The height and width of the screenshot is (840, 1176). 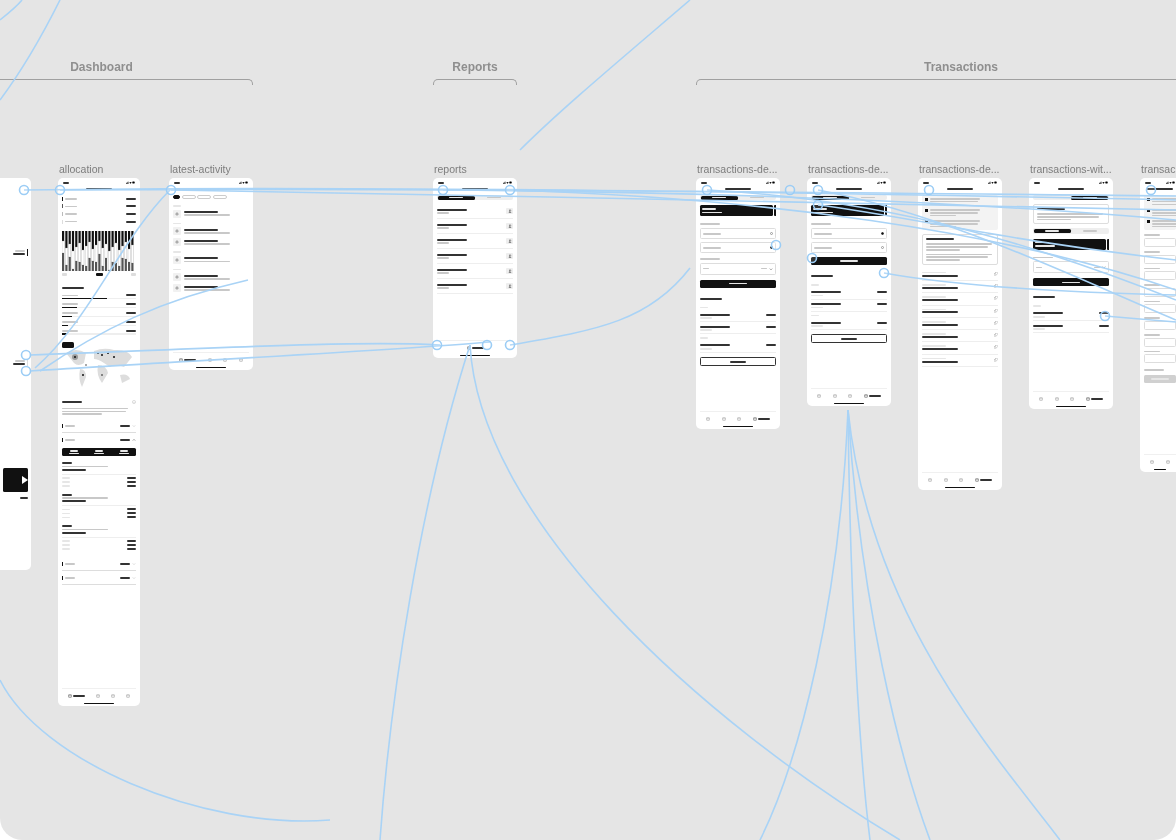 I want to click on section-title: Reports, so click(x=475, y=67).